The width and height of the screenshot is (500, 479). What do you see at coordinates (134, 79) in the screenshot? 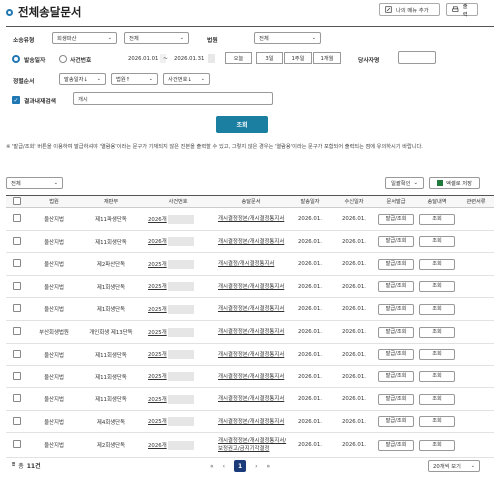
I see `sort-select-2: 법원↑ ⌄` at bounding box center [134, 79].